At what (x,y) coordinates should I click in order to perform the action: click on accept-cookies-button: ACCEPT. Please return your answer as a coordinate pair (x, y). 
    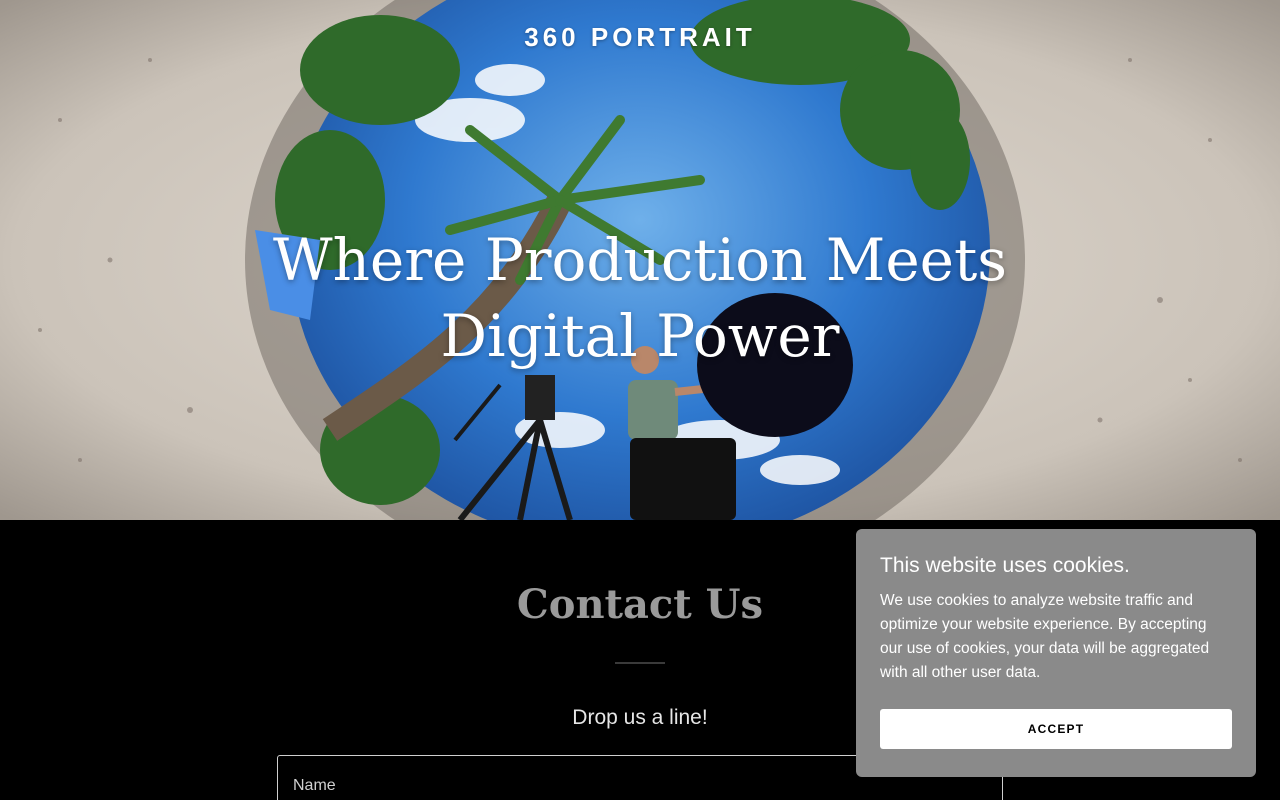
    Looking at the image, I should click on (1056, 729).